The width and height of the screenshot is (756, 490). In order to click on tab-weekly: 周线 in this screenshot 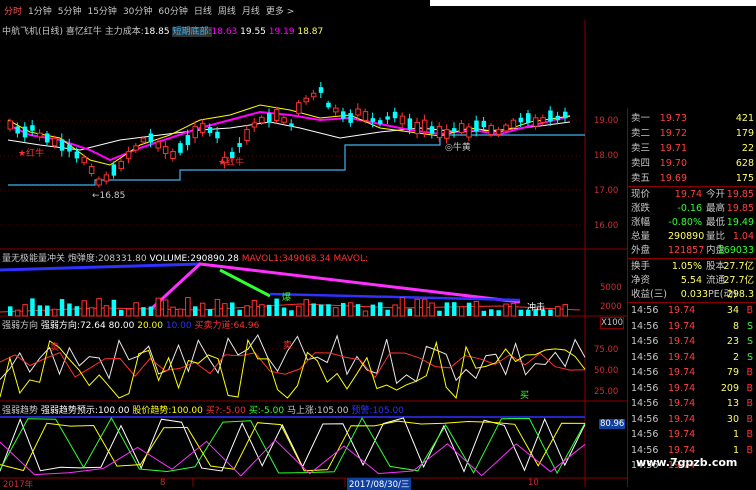, I will do `click(227, 10)`.